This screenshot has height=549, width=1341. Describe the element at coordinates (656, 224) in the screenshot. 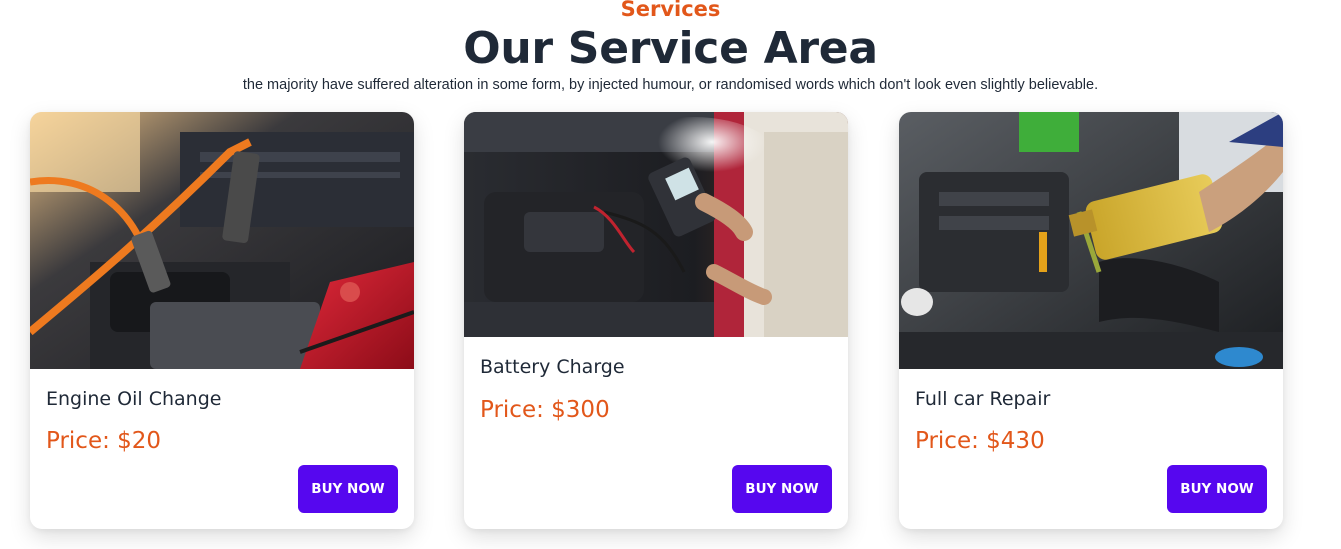

I see `battery-tester-photo` at that location.